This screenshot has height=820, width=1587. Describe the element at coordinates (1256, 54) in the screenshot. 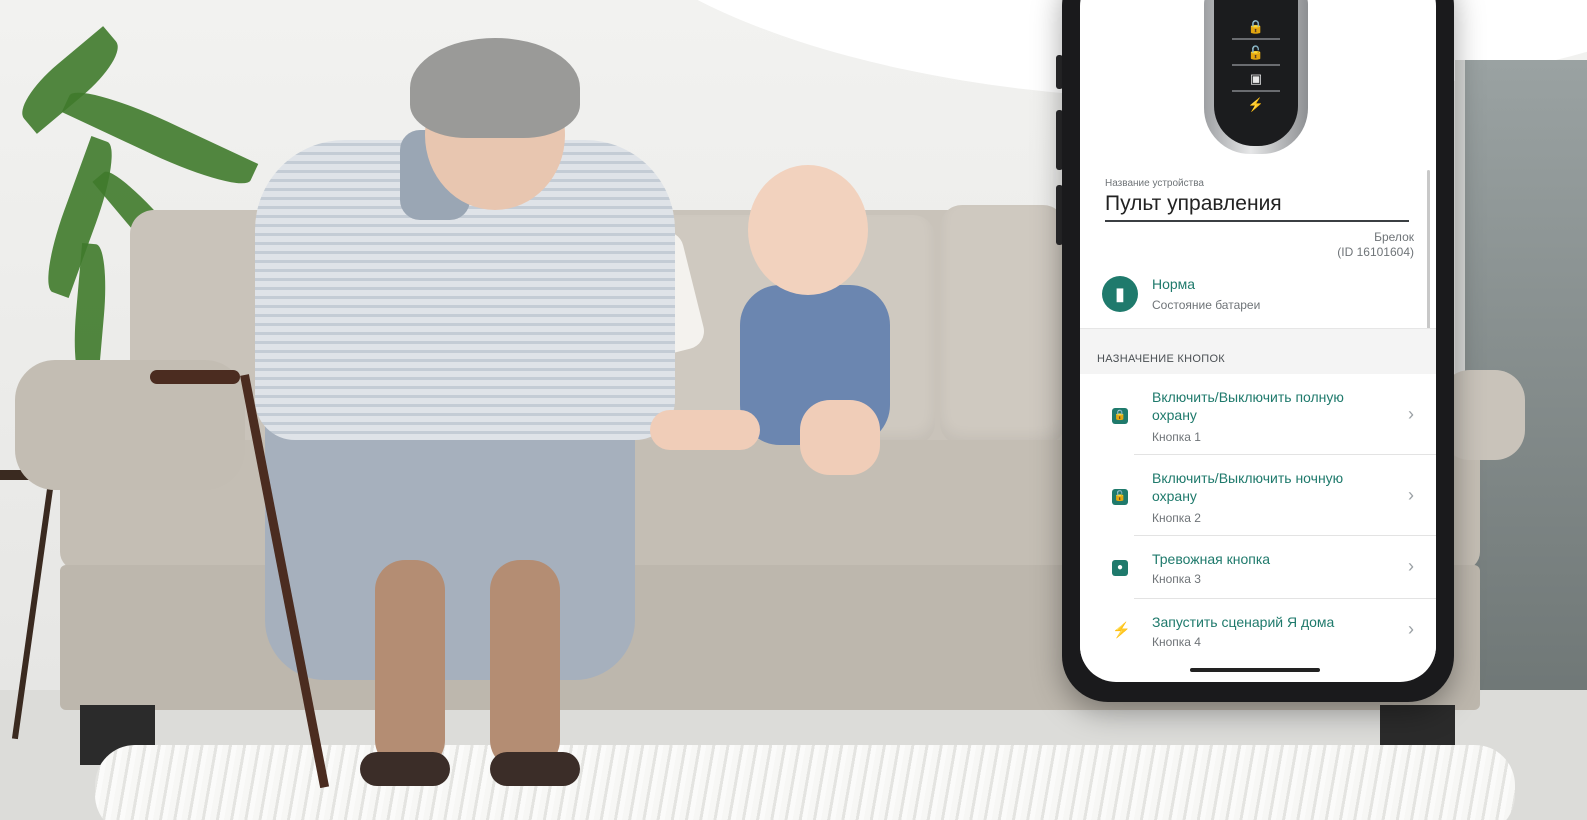

I see `fob-unlock-icon: 🔓` at that location.